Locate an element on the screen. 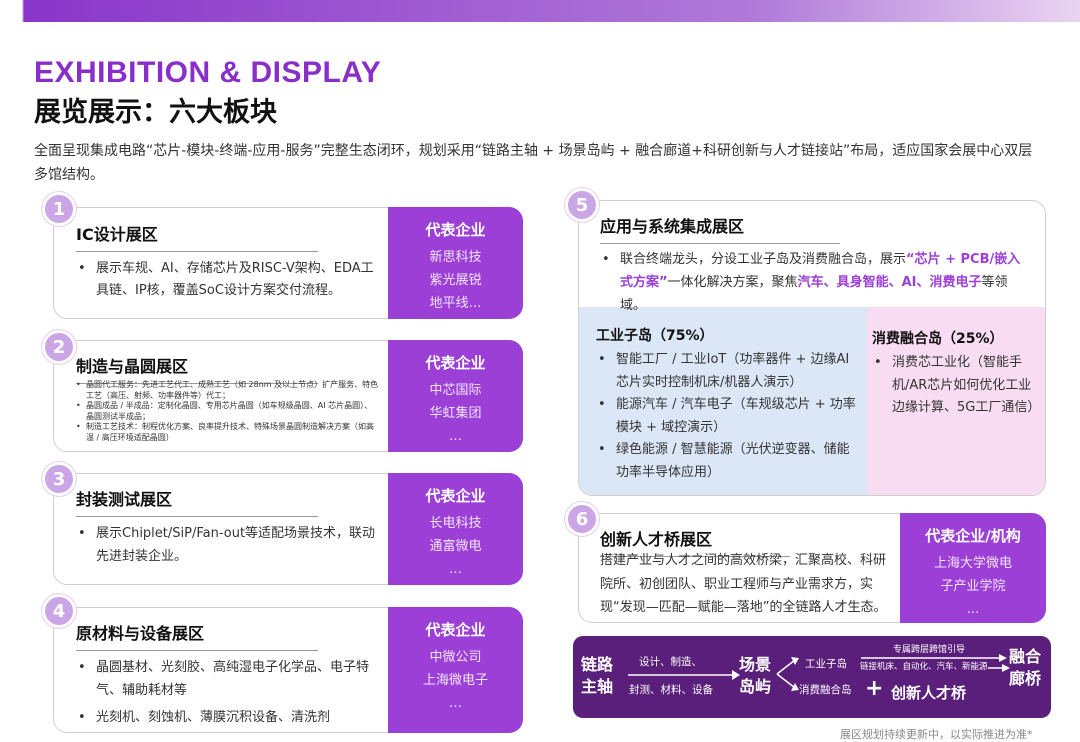  flow-corridor-arrow-2-icon is located at coordinates (999, 668).